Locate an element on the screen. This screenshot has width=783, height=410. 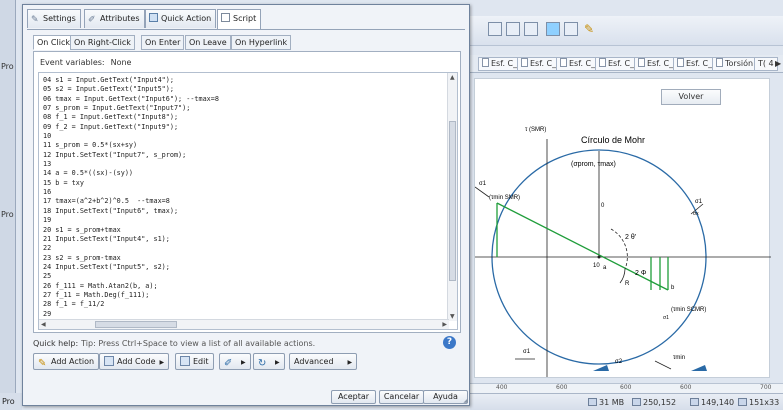
ruler: 400 600 600 600 700 is located at coordinates (626, 388).